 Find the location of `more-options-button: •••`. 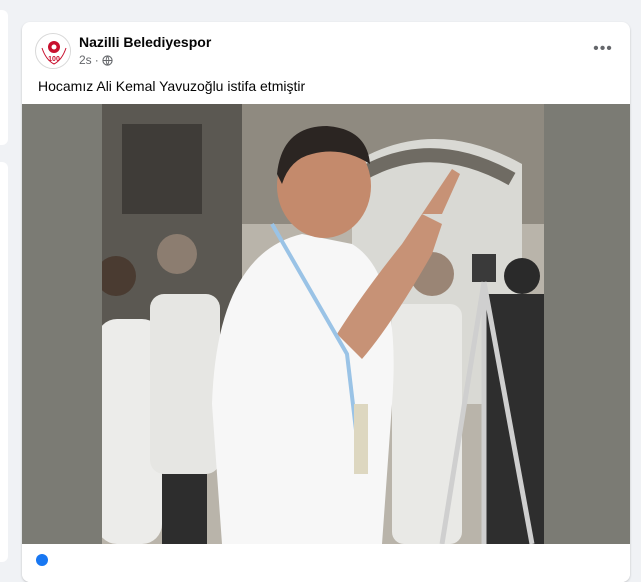

more-options-button: ••• is located at coordinates (603, 49).